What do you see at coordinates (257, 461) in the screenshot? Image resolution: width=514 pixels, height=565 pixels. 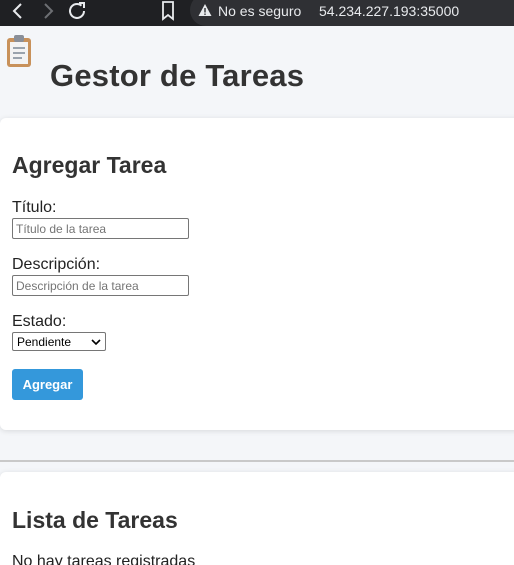 I see `section-divider` at bounding box center [257, 461].